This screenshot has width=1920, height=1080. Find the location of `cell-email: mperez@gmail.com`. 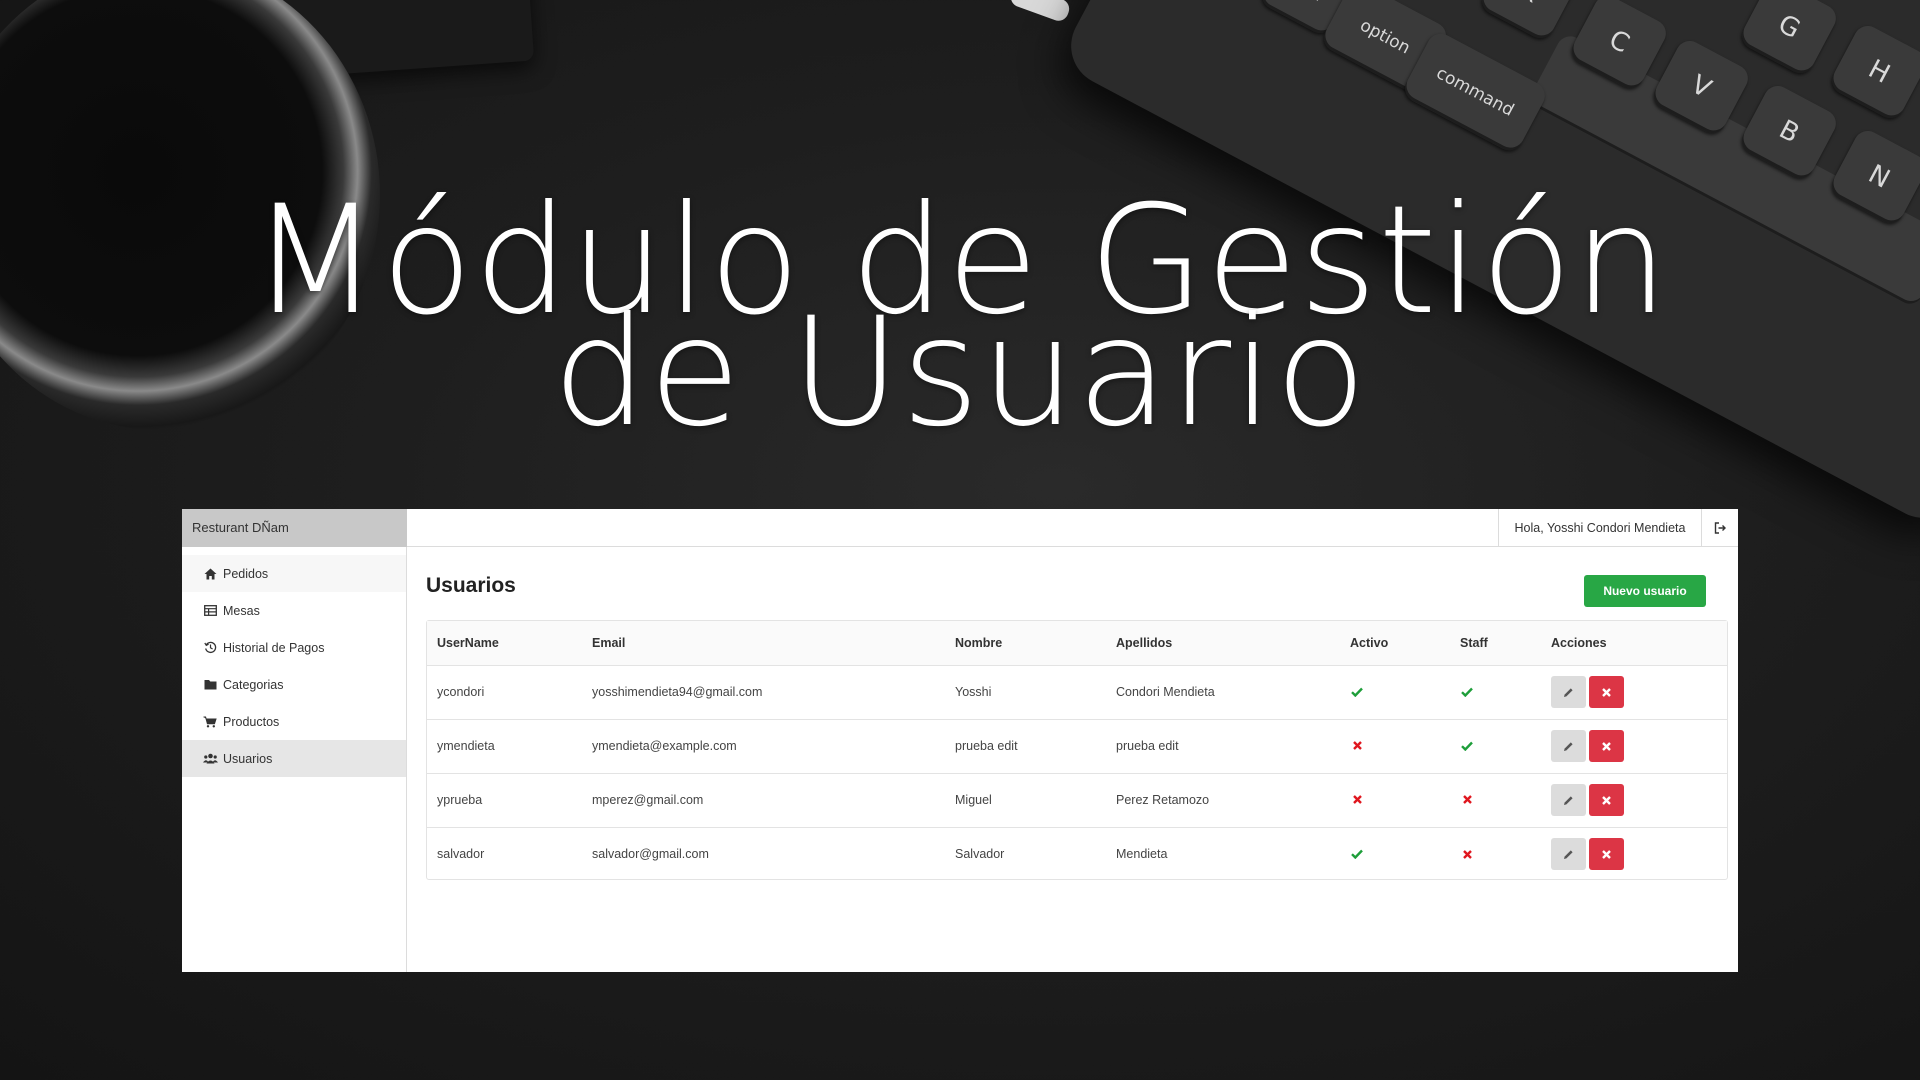

cell-email: mperez@gmail.com is located at coordinates (648, 800).